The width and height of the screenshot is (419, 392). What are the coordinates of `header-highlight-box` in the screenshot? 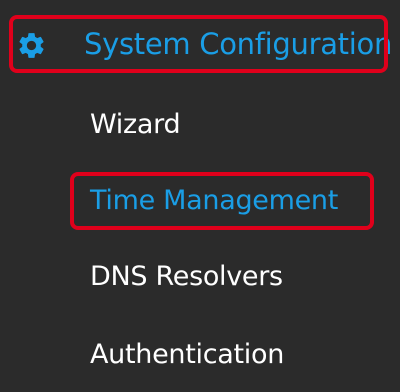 It's located at (198, 44).